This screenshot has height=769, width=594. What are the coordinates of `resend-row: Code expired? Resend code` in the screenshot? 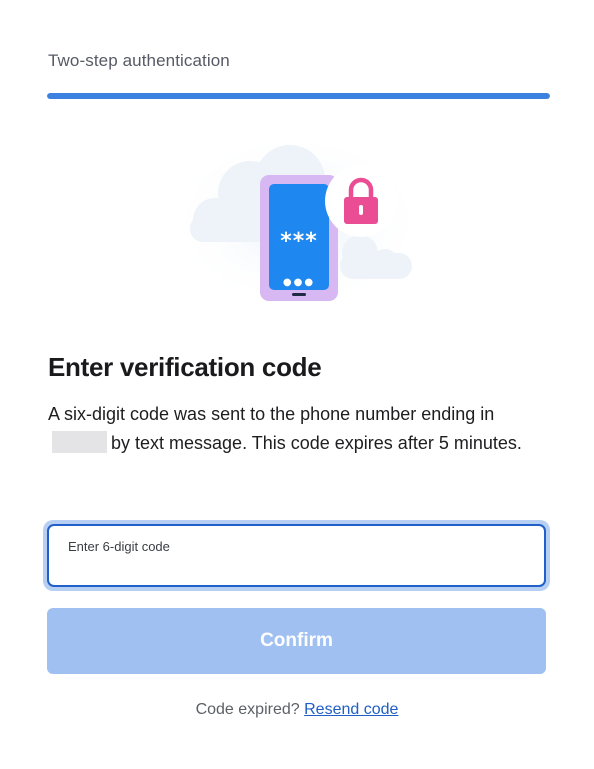 It's located at (297, 710).